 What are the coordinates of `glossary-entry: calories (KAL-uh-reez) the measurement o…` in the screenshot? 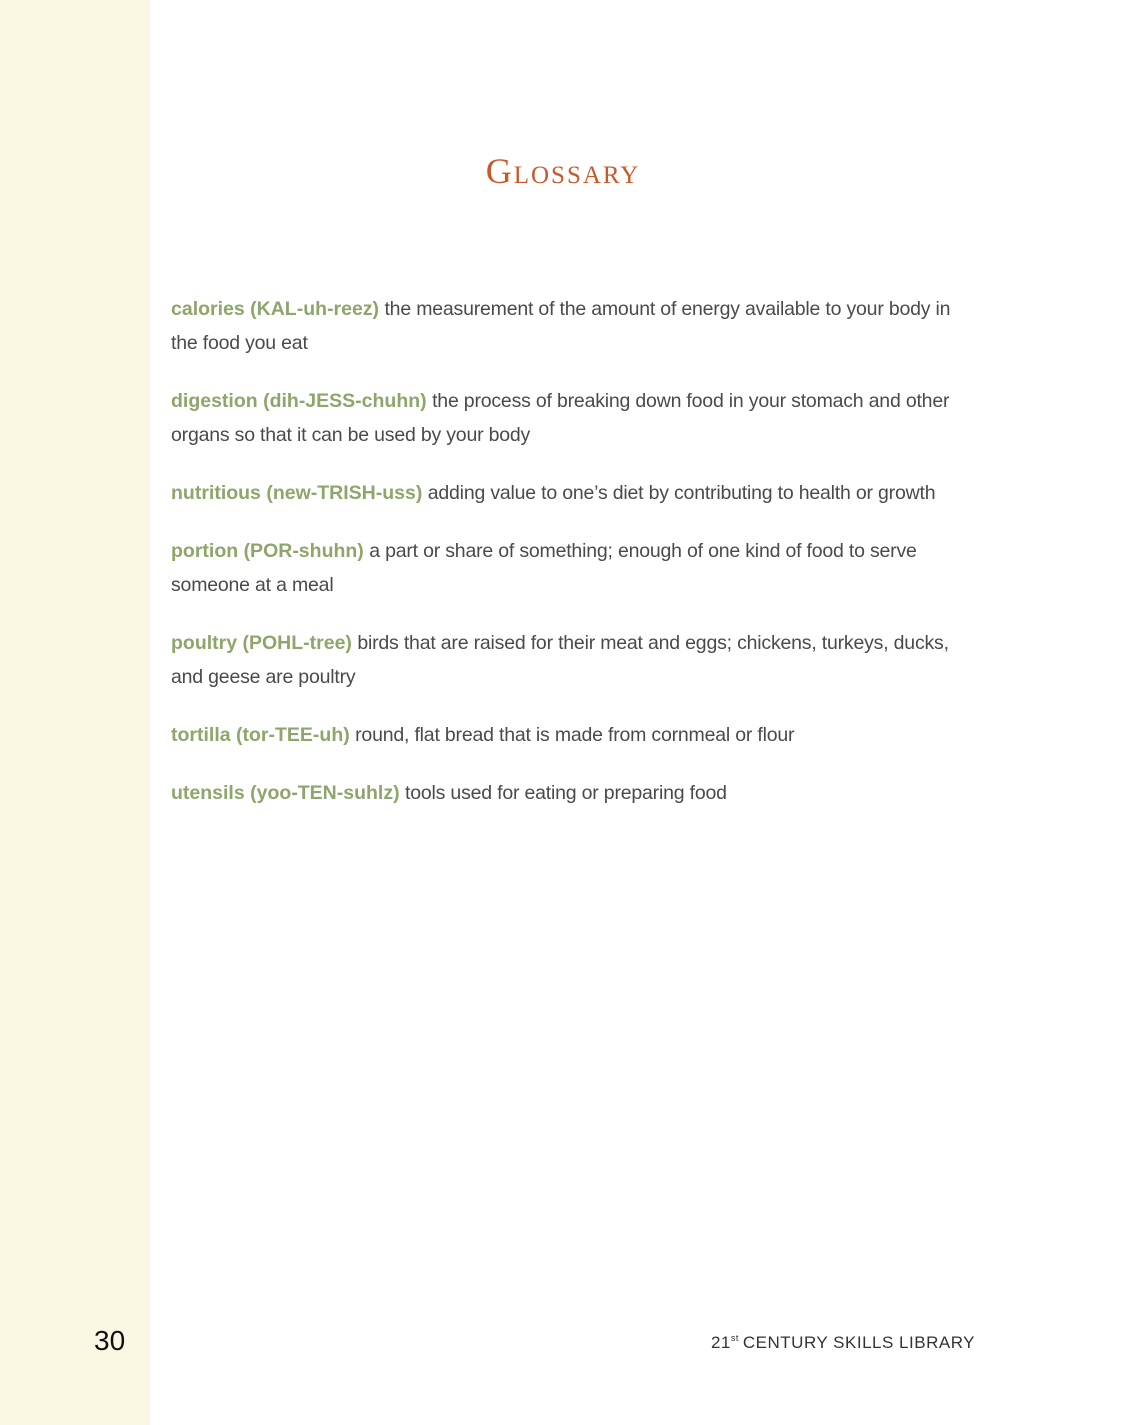 It's located at (566, 326).